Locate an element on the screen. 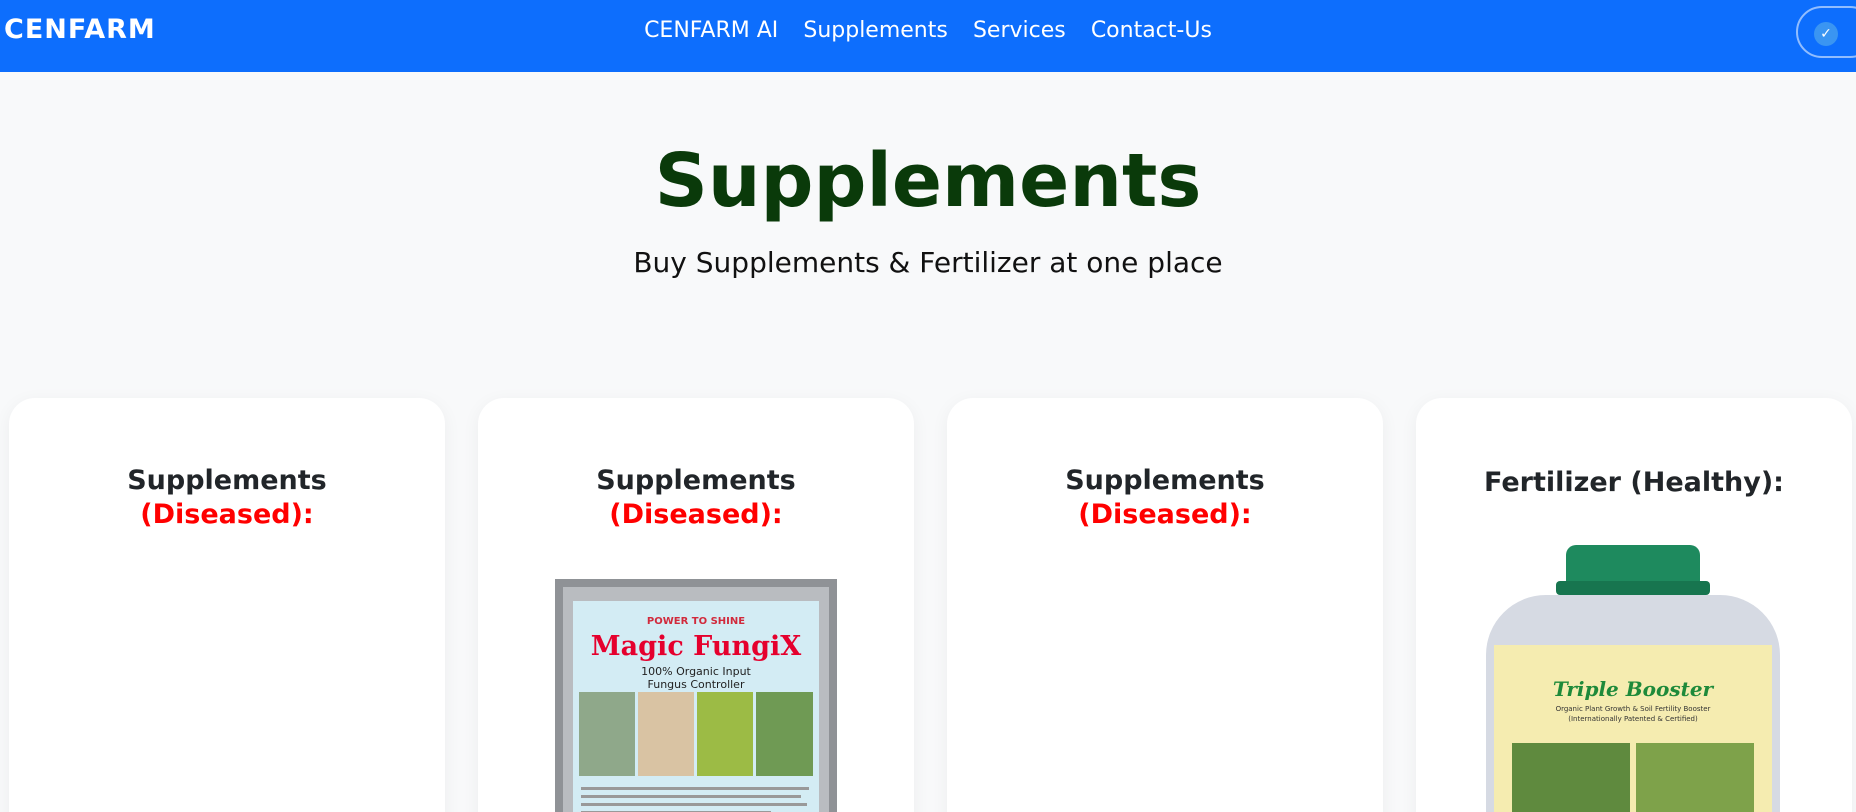 This screenshot has height=812, width=1856. package-photo-strip is located at coordinates (696, 734).